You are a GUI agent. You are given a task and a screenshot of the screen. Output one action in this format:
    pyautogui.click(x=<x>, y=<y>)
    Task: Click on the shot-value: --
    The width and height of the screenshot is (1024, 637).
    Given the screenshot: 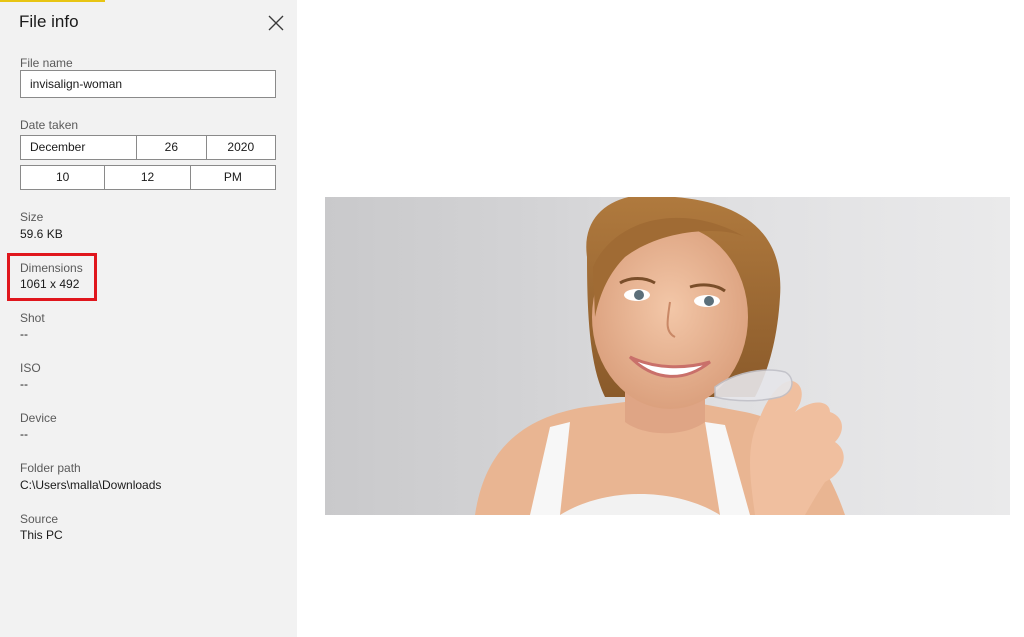 What is the action you would take?
    pyautogui.click(x=24, y=334)
    